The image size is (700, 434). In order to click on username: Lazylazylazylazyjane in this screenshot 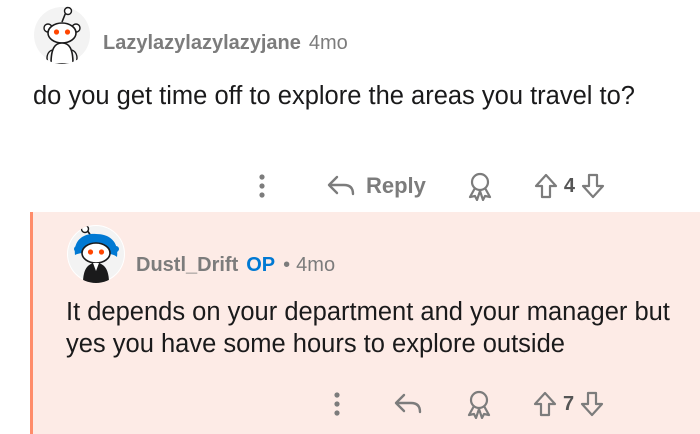, I will do `click(202, 43)`.